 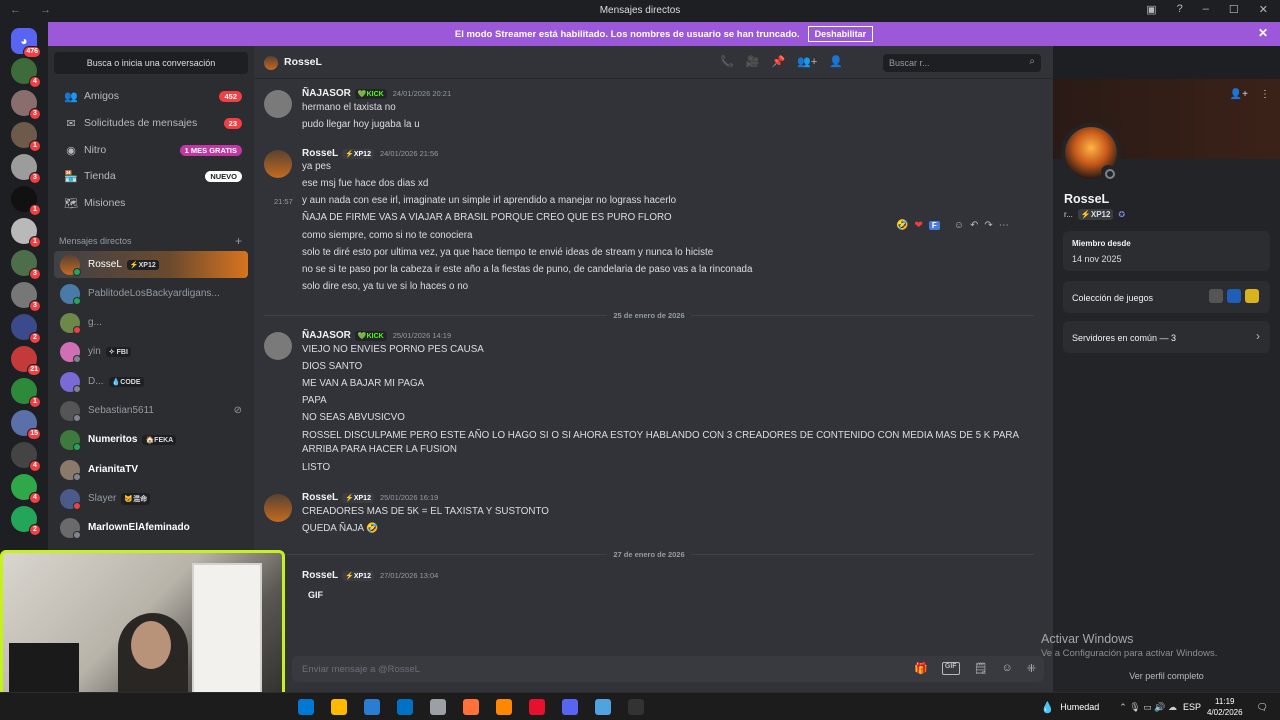 I want to click on disable-streamer-button: Deshabilitar, so click(x=840, y=34).